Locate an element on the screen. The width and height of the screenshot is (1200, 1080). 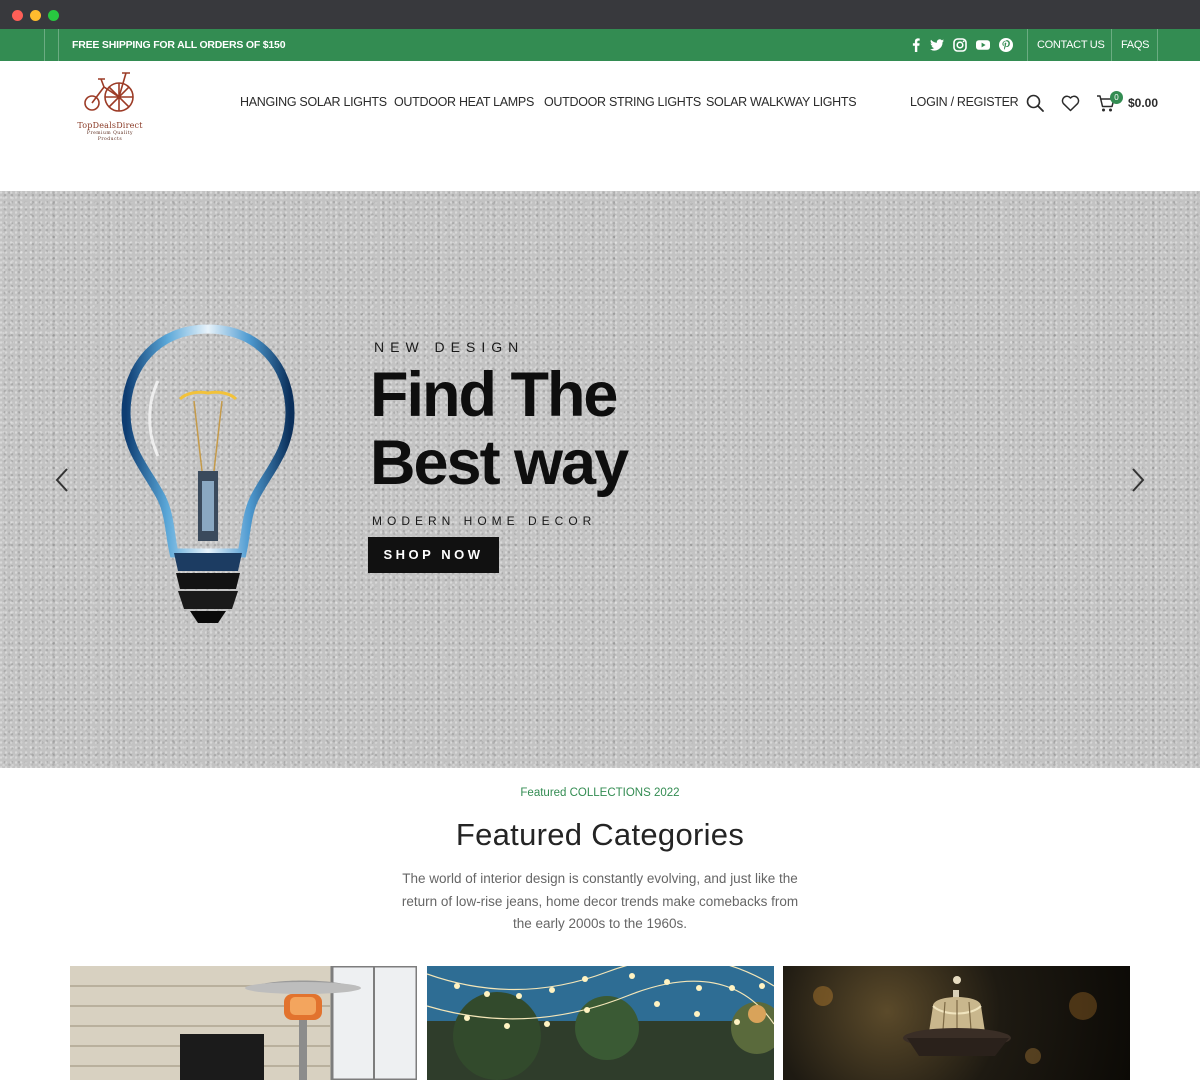
string-lights-image is located at coordinates (600, 1023).